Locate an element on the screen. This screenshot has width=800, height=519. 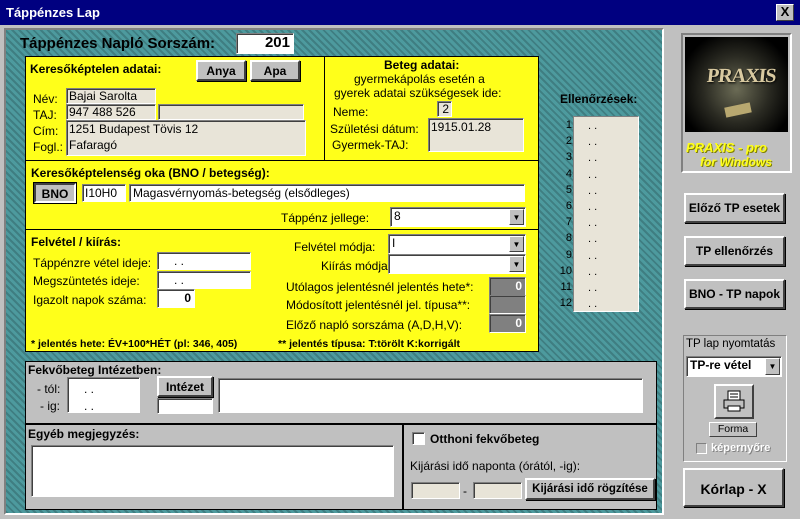
beteg-subtitle-1: gyermekápolás esetén a is located at coordinates (419, 79).